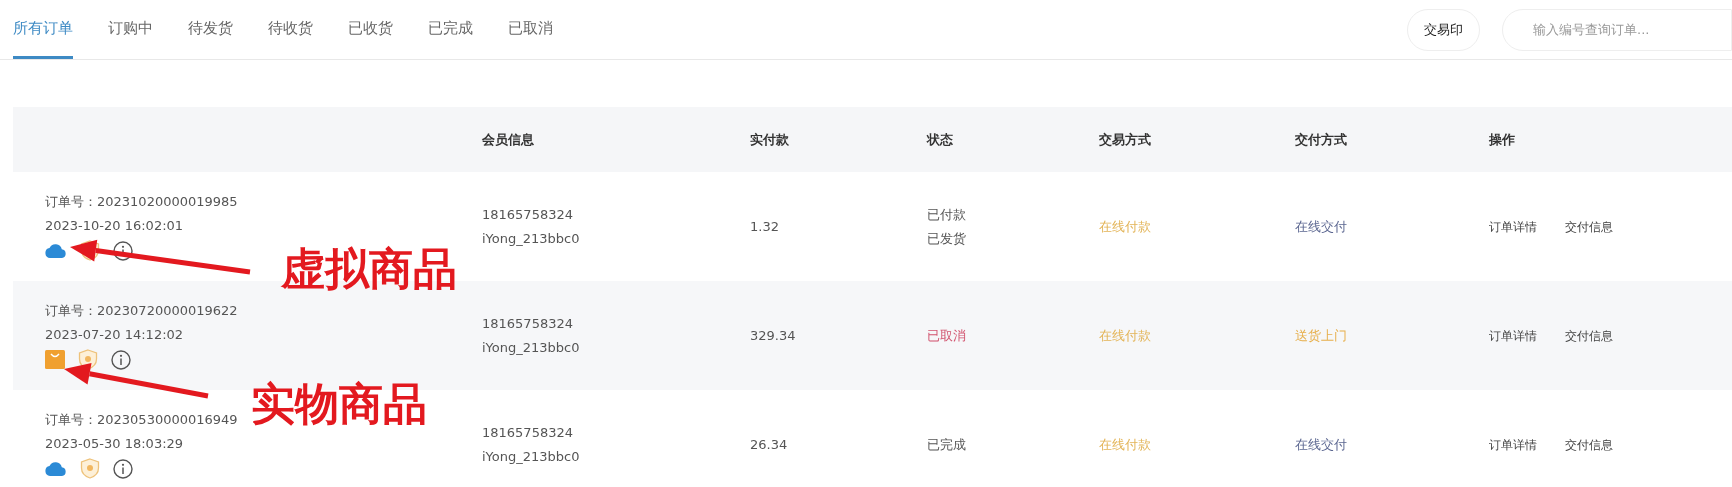 The image size is (1732, 487). Describe the element at coordinates (369, 269) in the screenshot. I see `annotation-label: 虚拟商品` at that location.